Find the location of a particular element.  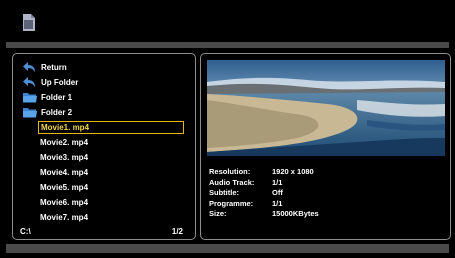

header-divider is located at coordinates (227, 45).